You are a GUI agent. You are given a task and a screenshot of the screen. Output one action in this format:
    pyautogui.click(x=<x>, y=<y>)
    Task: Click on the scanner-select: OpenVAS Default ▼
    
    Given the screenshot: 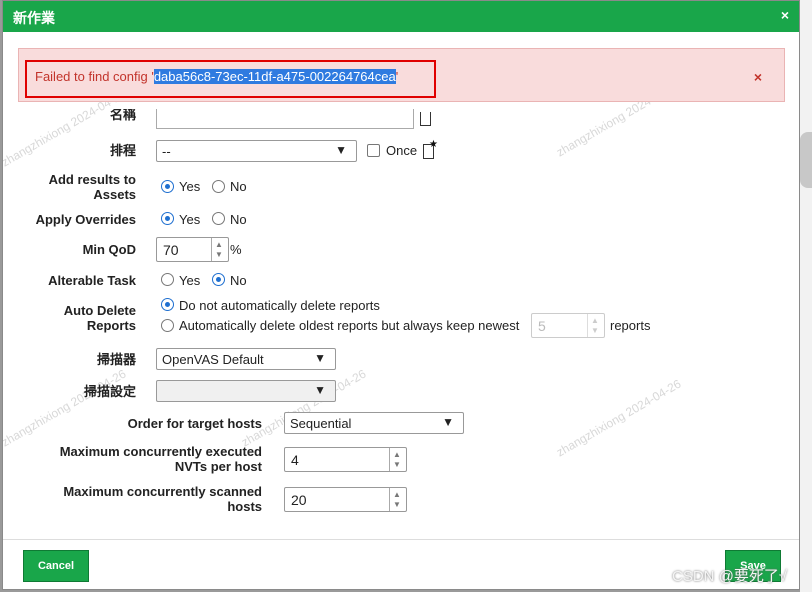 What is the action you would take?
    pyautogui.click(x=246, y=359)
    